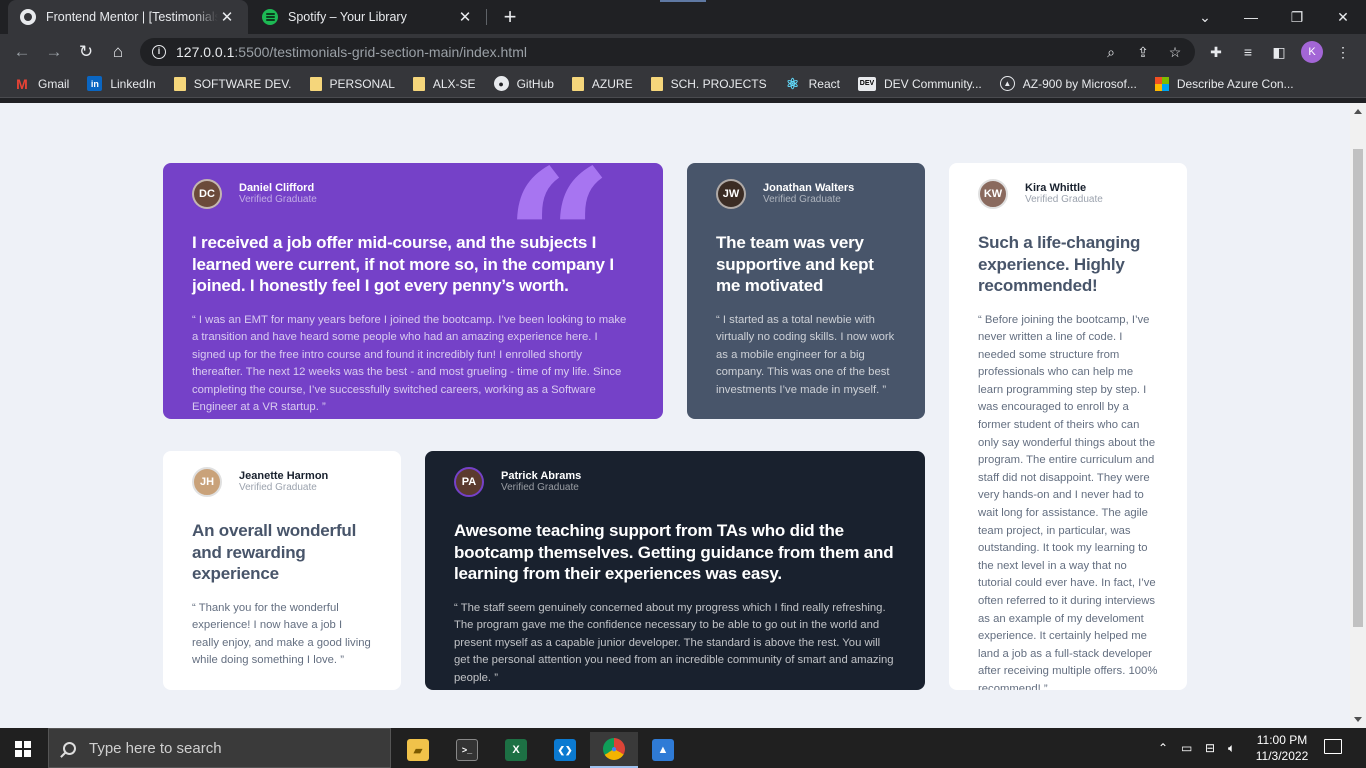 The height and width of the screenshot is (768, 1366). I want to click on bookmark-alx-se: ALX-SE, so click(444, 83).